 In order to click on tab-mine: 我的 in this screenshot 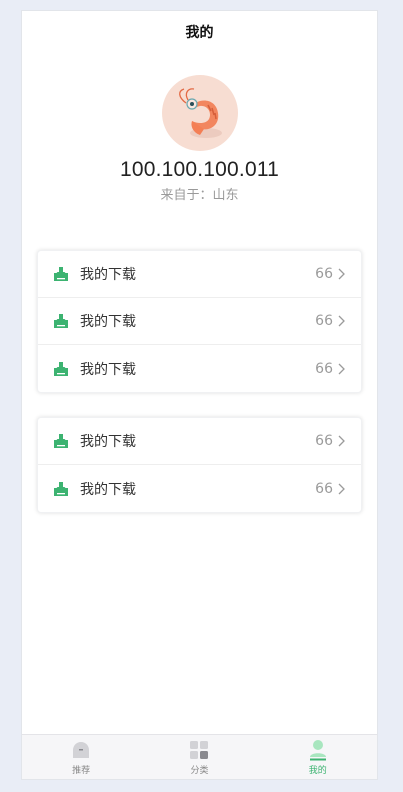, I will do `click(318, 757)`.